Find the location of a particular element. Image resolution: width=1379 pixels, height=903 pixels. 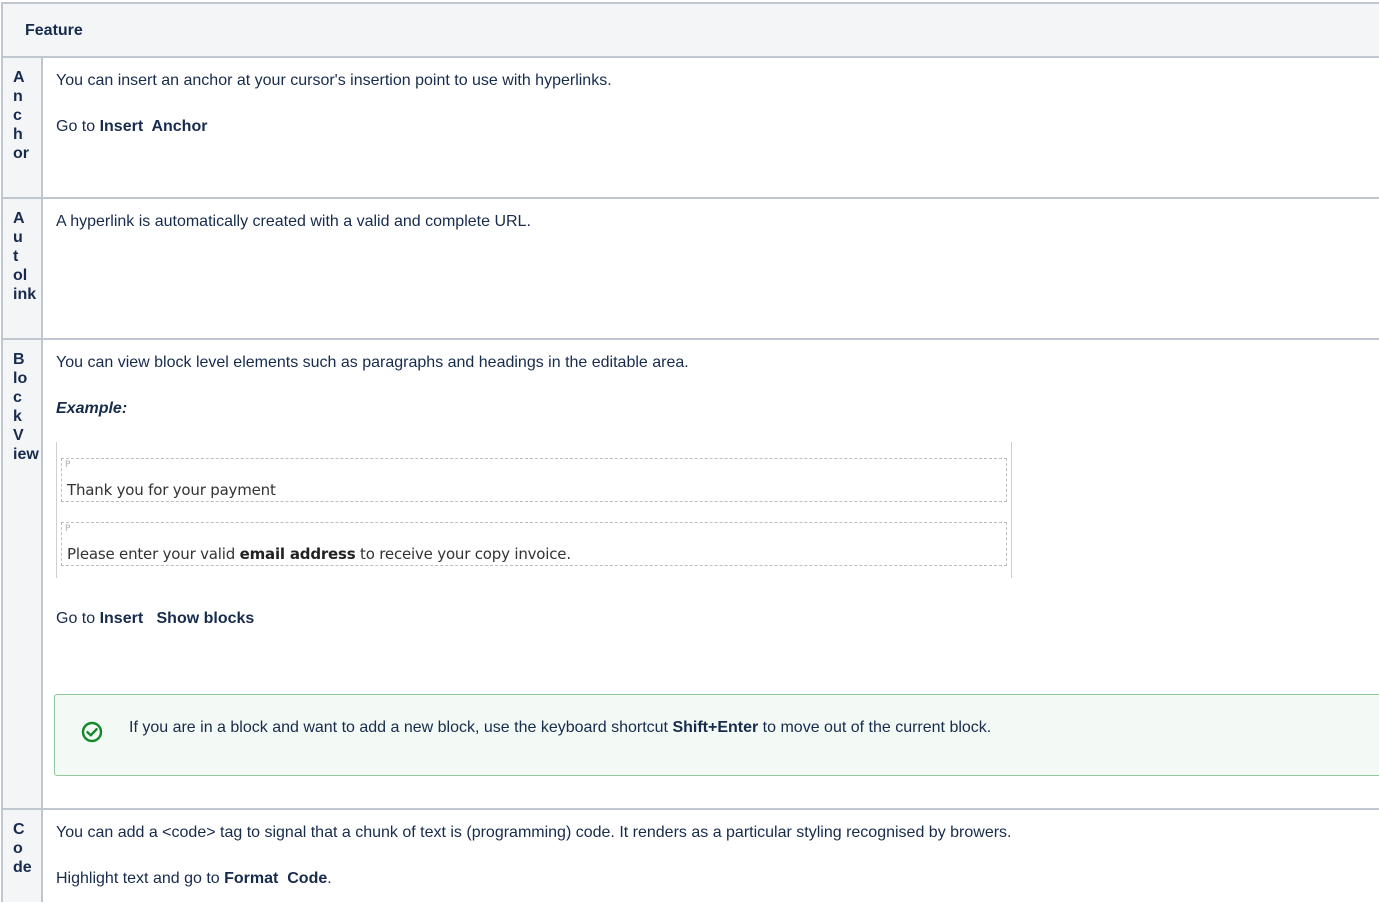

menu-path: Go to Insert Anchor is located at coordinates (132, 126).